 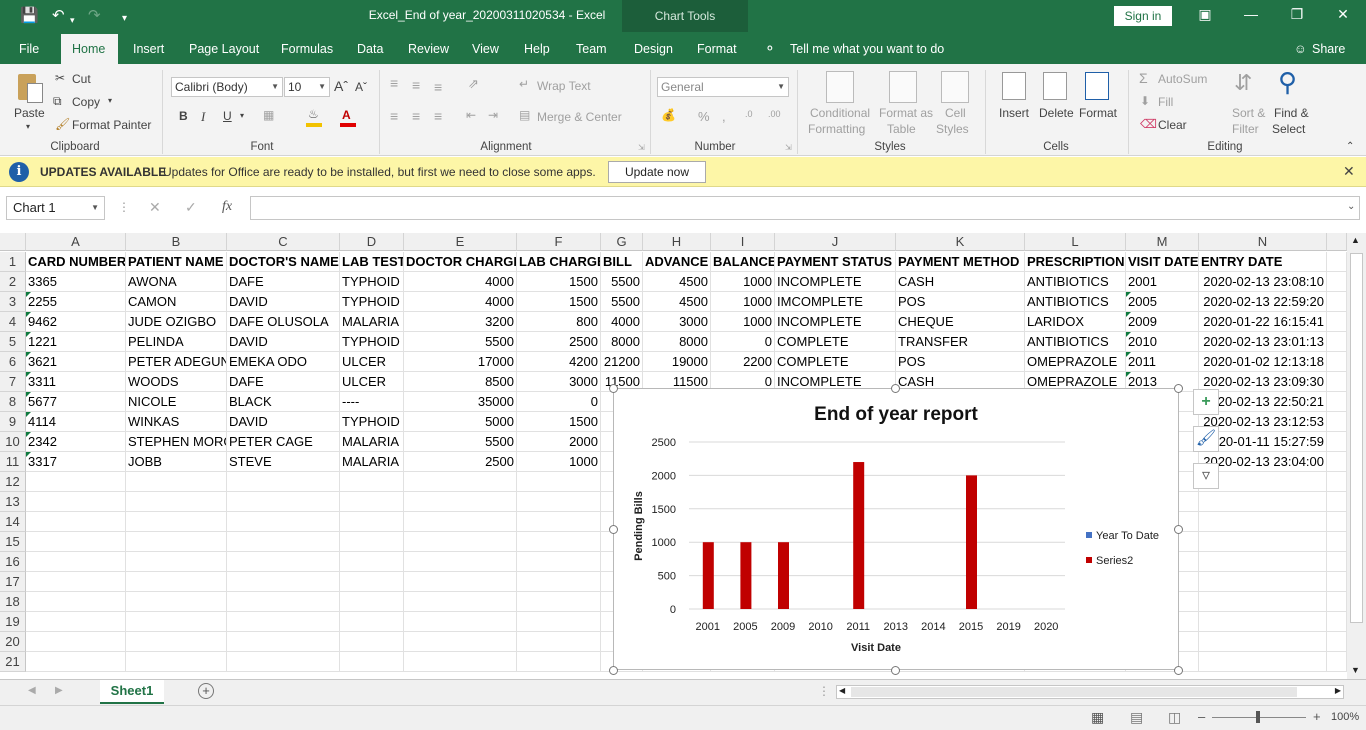 I want to click on table-cell: 1500, so click(x=559, y=302).